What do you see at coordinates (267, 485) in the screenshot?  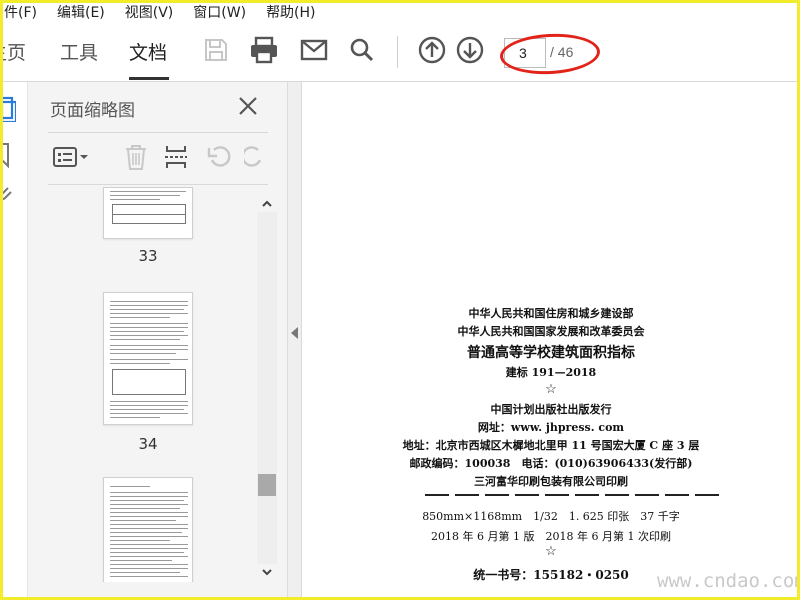 I see `scrollbar-thumb` at bounding box center [267, 485].